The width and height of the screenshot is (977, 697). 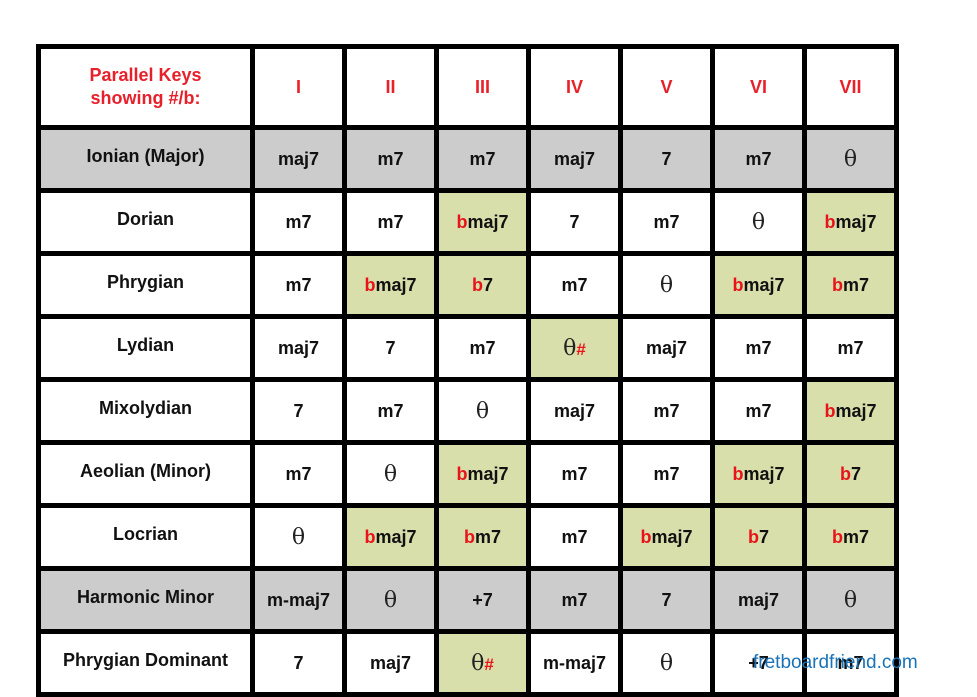 What do you see at coordinates (145, 474) in the screenshot?
I see `mode-name: Aeolian (Minor)` at bounding box center [145, 474].